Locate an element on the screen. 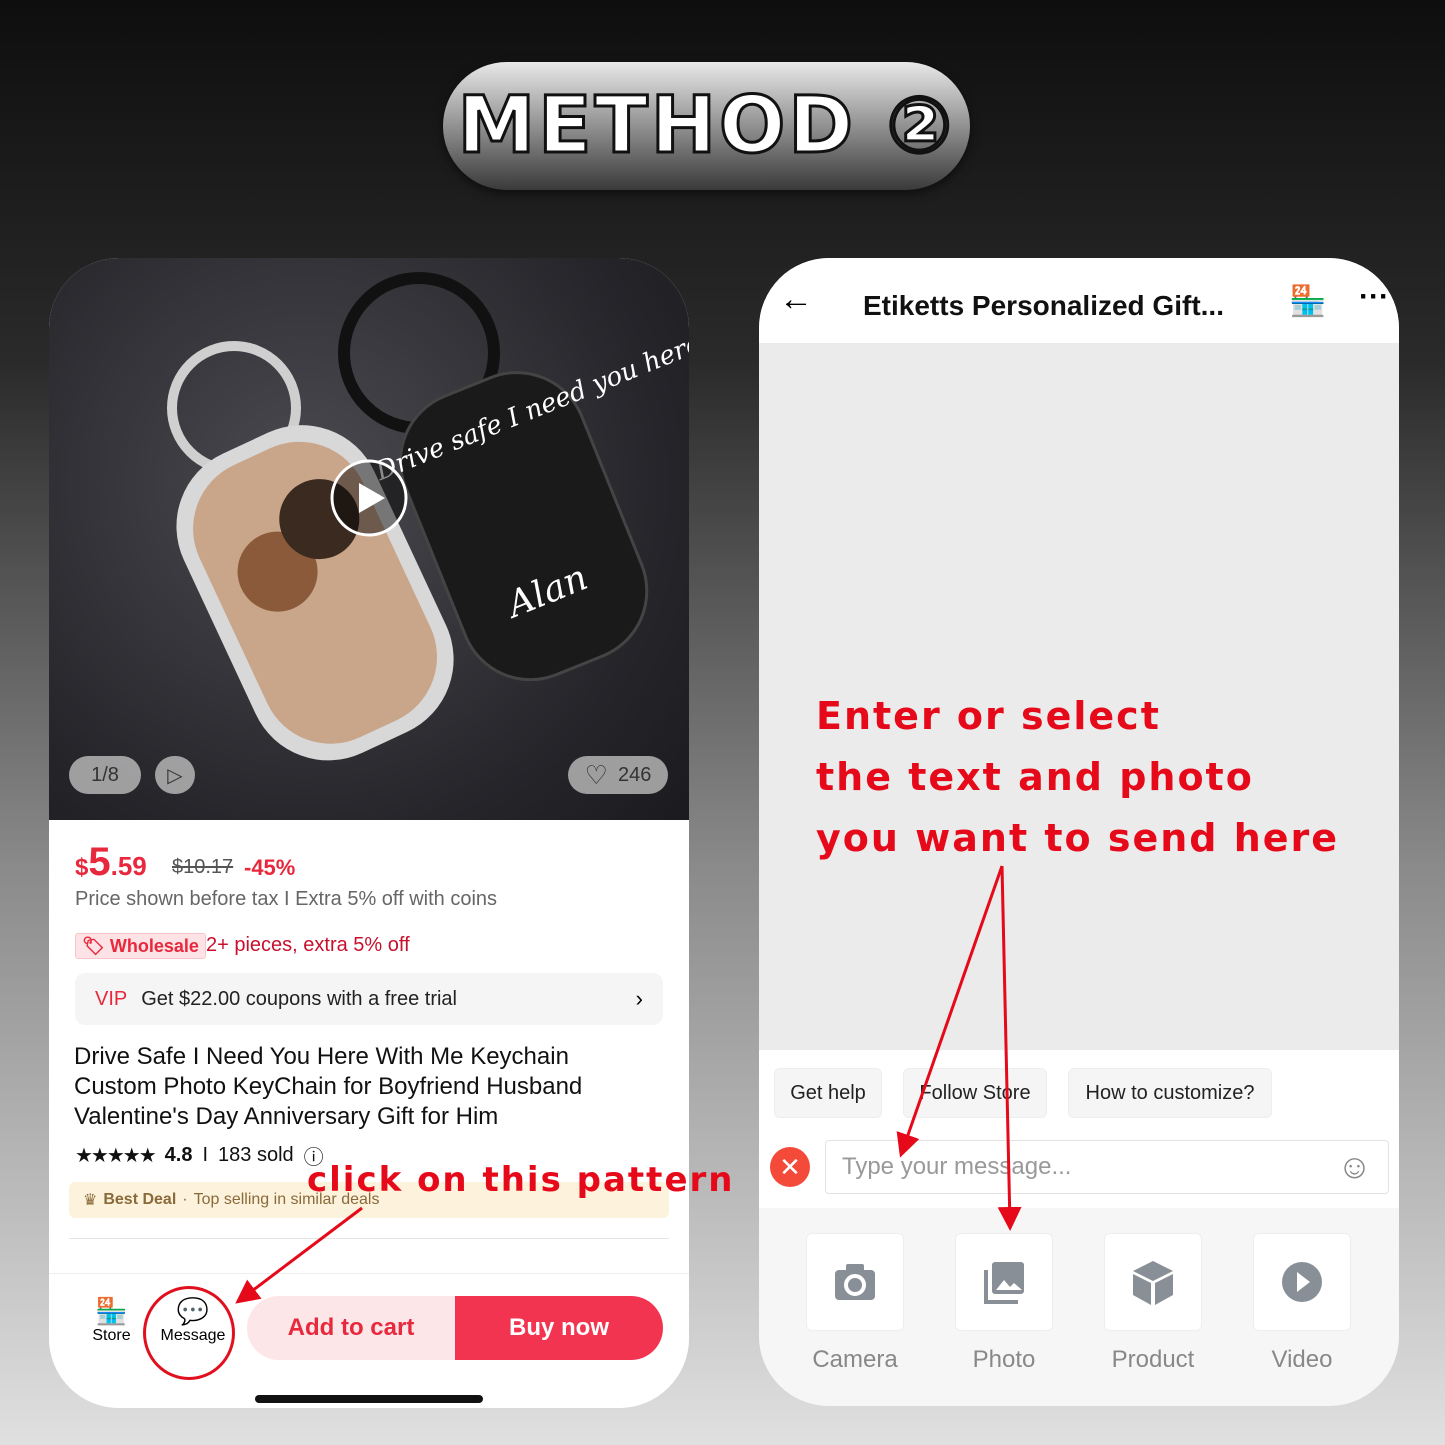 Image resolution: width=1445 pixels, height=1445 pixels. camera-icon is located at coordinates (855, 1282).